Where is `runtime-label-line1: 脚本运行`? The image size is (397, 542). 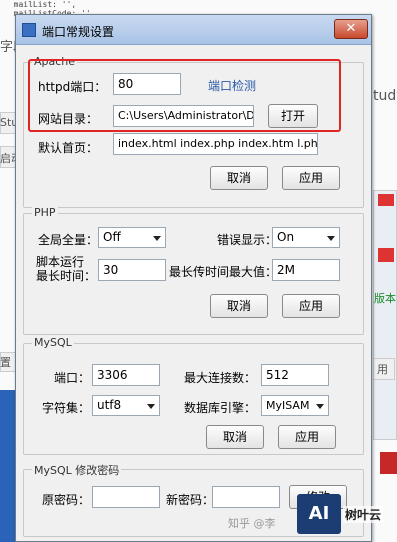
runtime-label-line1: 脚本运行 is located at coordinates (60, 262).